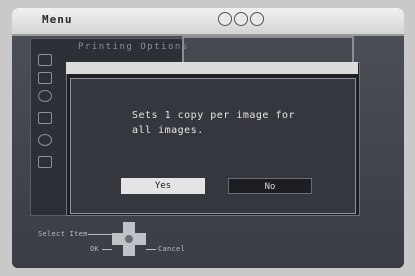  Describe the element at coordinates (45, 162) in the screenshot. I see `tool-icon` at that location.